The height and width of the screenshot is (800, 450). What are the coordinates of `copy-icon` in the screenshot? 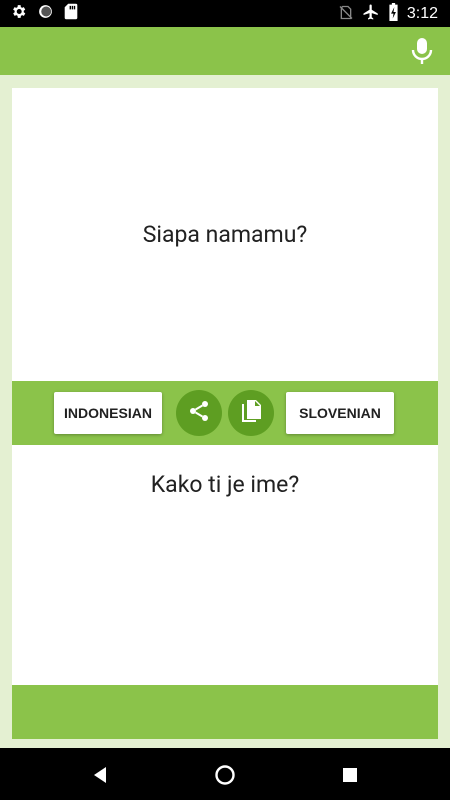 It's located at (251, 413).